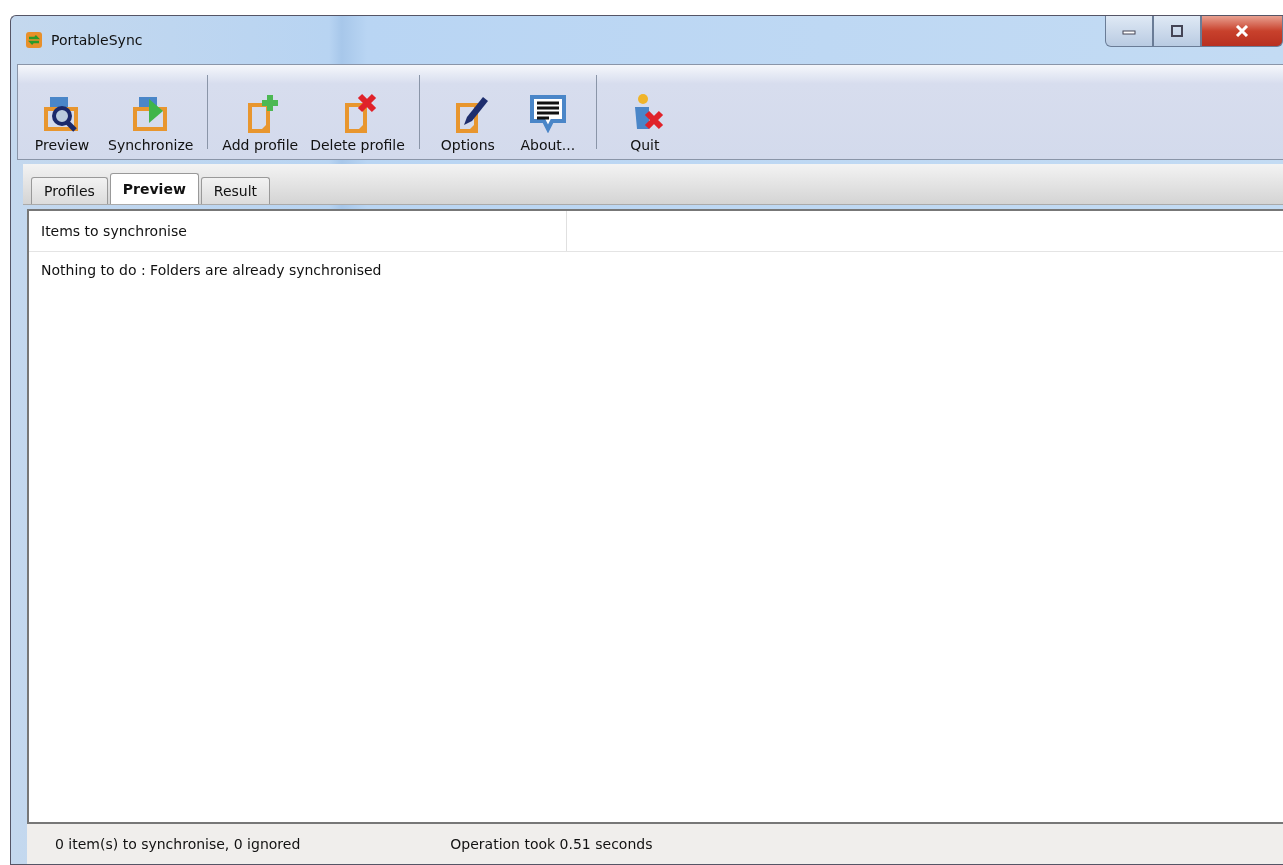 The image size is (1283, 865). I want to click on toolbar-button: Synchronize, so click(151, 112).